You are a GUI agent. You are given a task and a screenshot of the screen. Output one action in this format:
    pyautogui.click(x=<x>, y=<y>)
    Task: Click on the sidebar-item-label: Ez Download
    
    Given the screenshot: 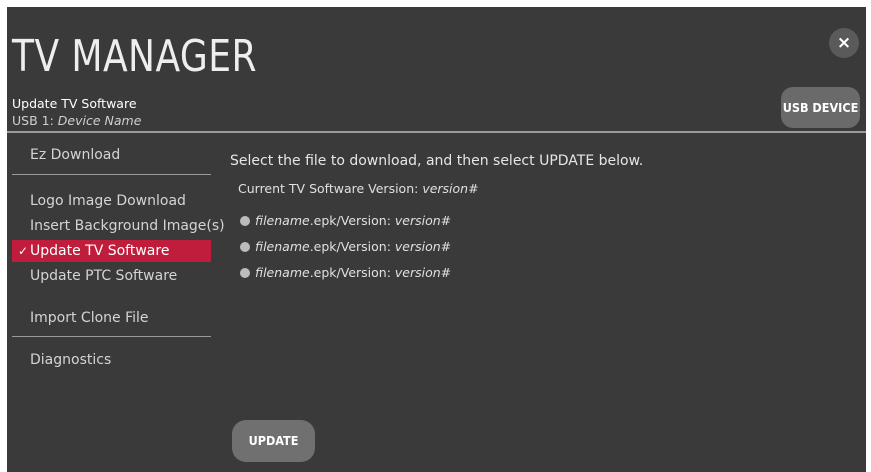 What is the action you would take?
    pyautogui.click(x=75, y=155)
    